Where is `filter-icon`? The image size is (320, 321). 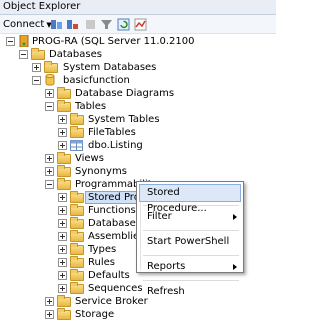
filter-icon is located at coordinates (106, 24).